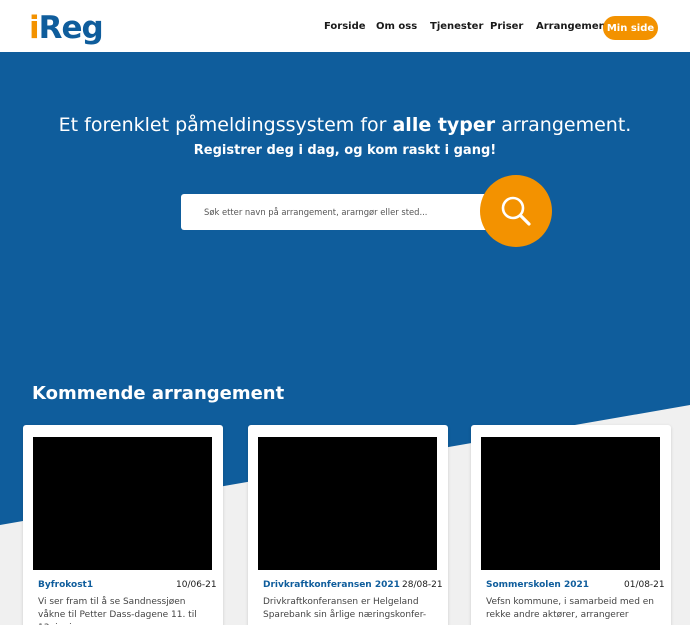 Image resolution: width=690 pixels, height=625 pixels. Describe the element at coordinates (644, 585) in the screenshot. I see `event-date: 01/08-21` at that location.